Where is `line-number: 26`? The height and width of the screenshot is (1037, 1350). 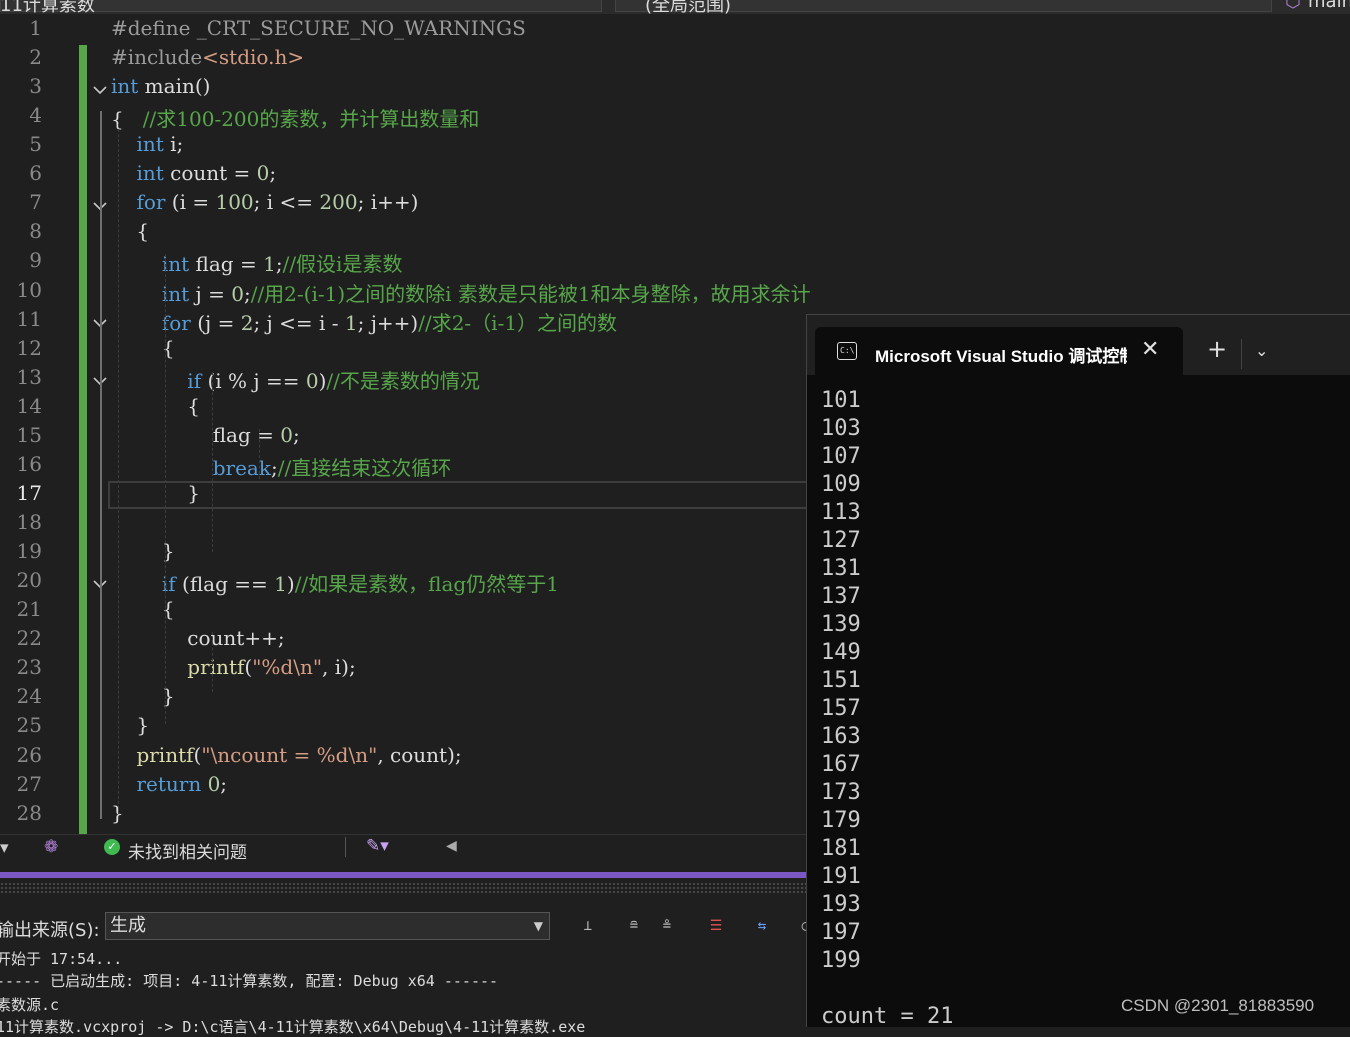
line-number: 26 is located at coordinates (29, 754).